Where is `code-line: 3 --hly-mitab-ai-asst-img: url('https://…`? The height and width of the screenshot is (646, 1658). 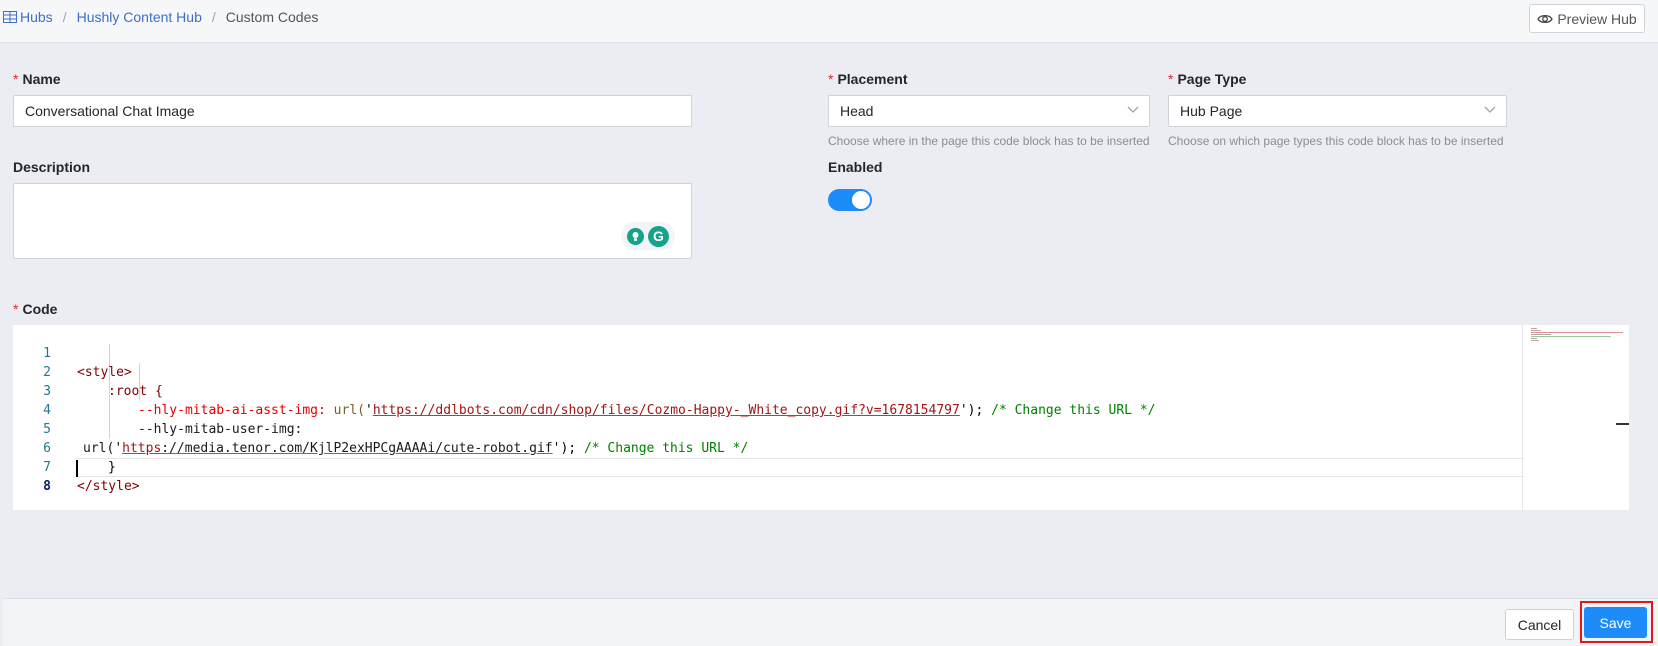 code-line: 3 --hly-mitab-ai-asst-img: url('https://… is located at coordinates (763, 390).